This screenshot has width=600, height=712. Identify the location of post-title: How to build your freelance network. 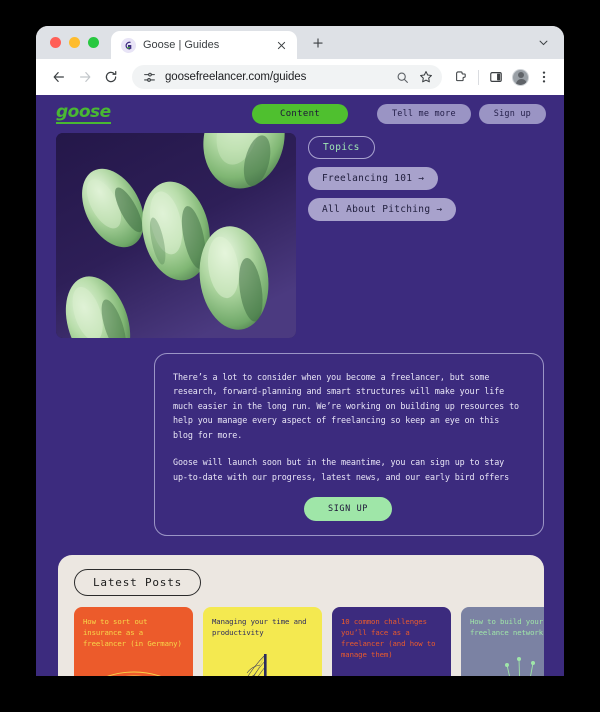
(506, 627).